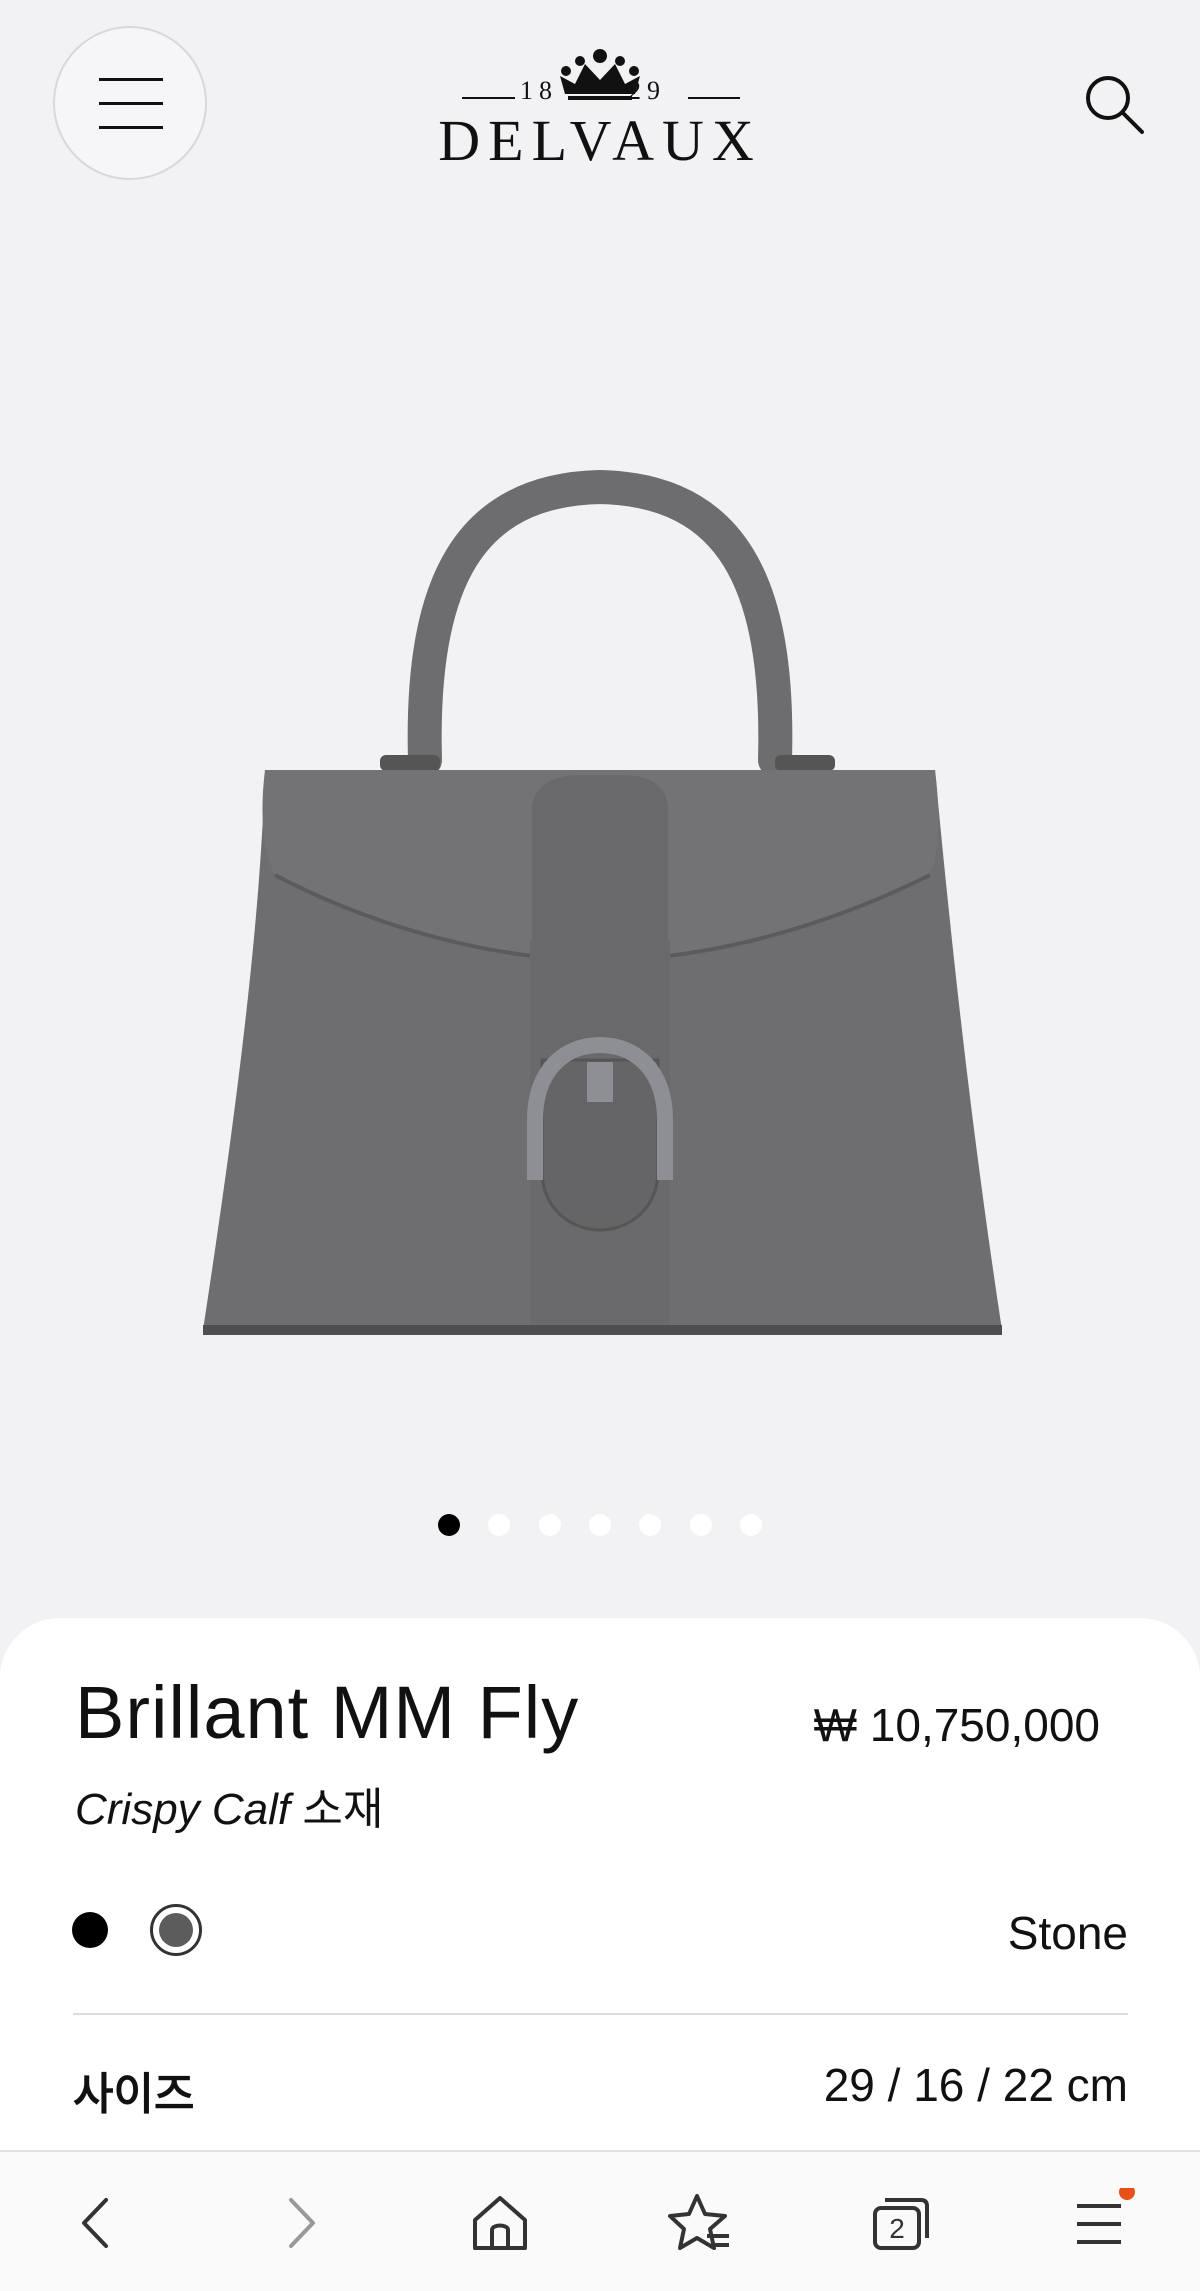 The height and width of the screenshot is (2291, 1200). Describe the element at coordinates (600, 2220) in the screenshot. I see `browser-toolbar: 2` at that location.